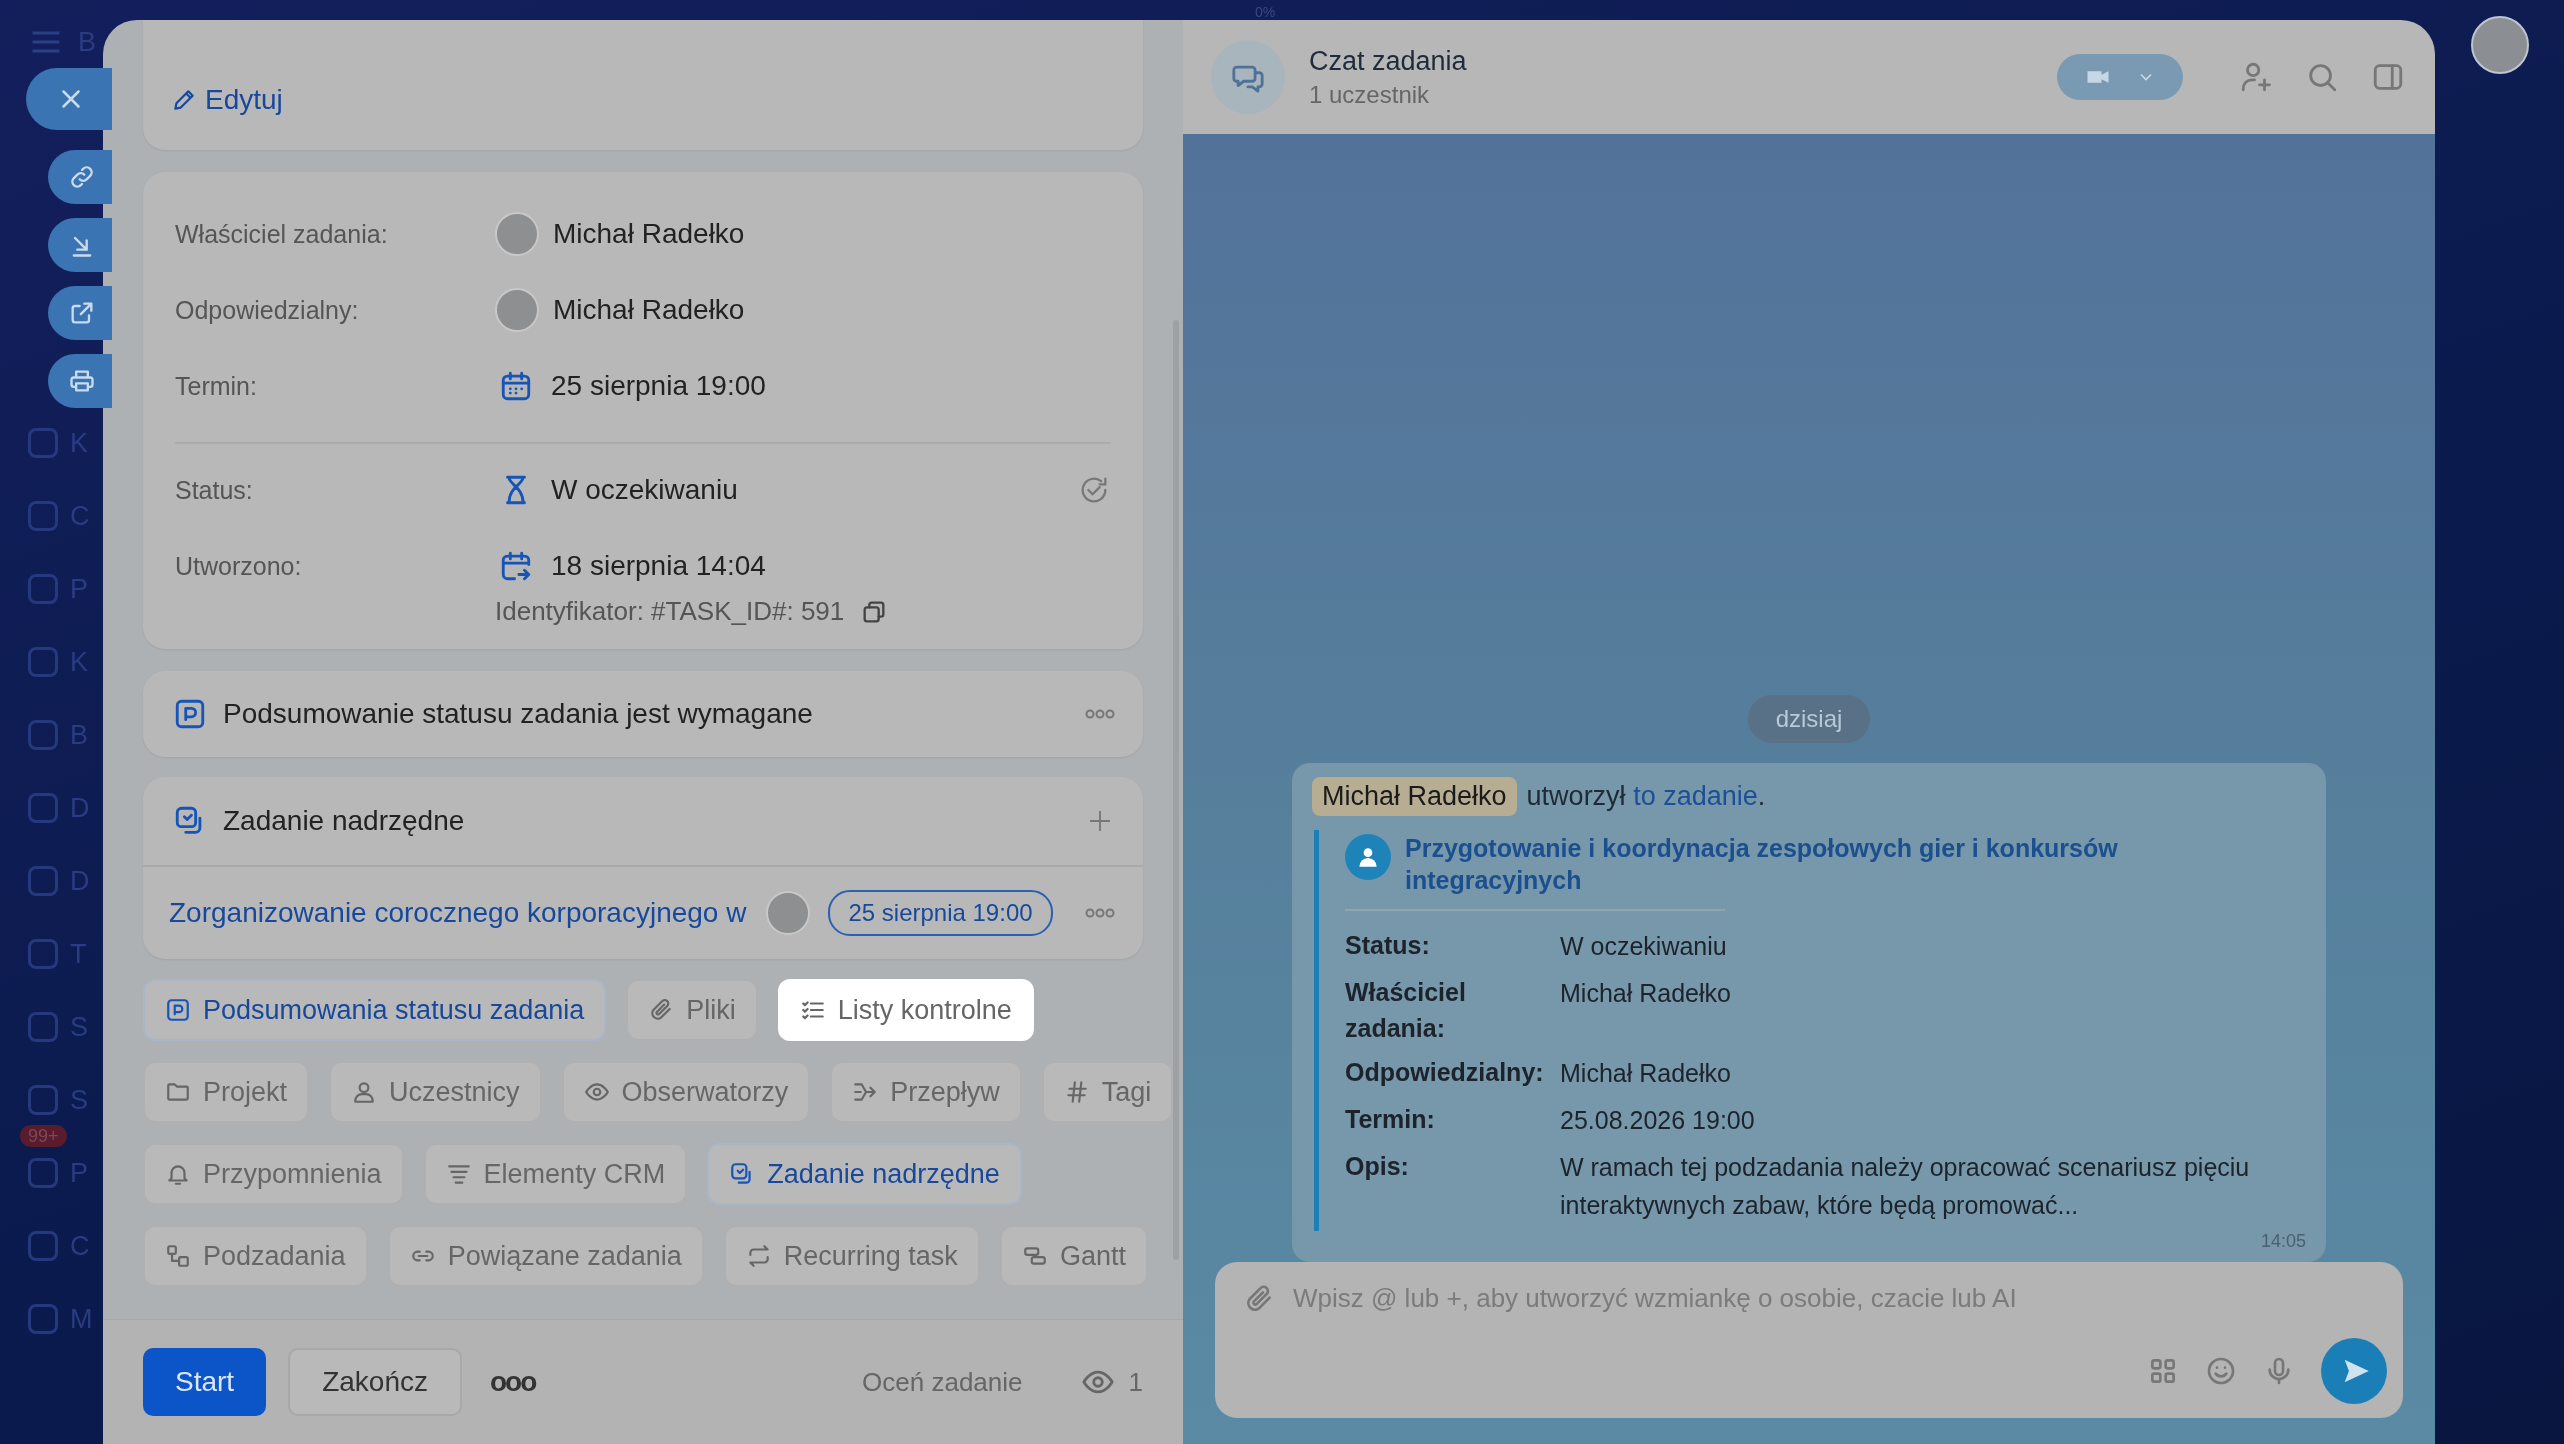  I want to click on minimize-button, so click(80, 245).